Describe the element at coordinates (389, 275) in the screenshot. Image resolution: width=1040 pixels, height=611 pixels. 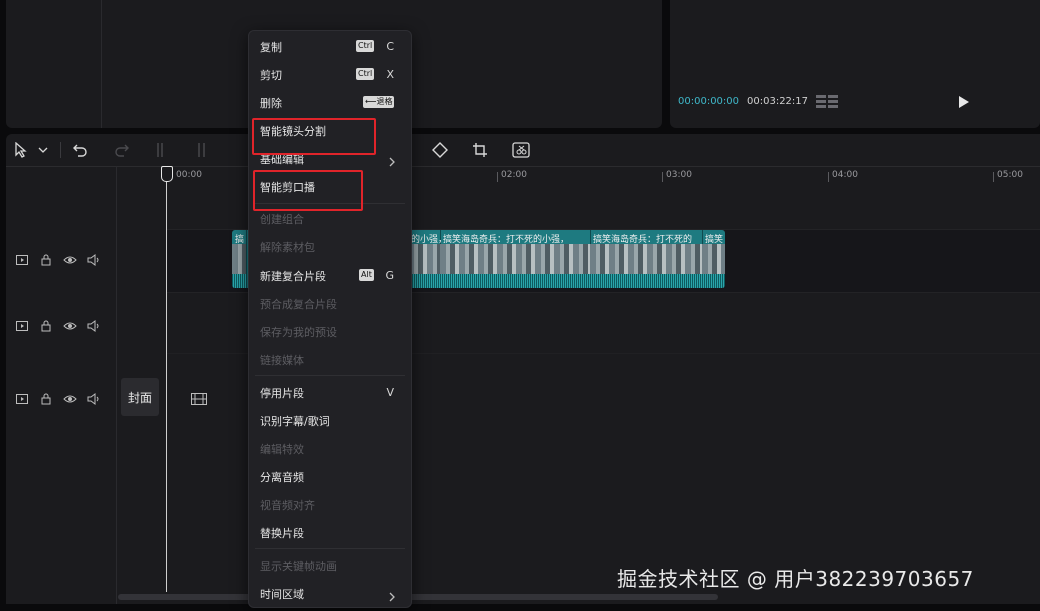
I see `shortcut-letter: G` at that location.